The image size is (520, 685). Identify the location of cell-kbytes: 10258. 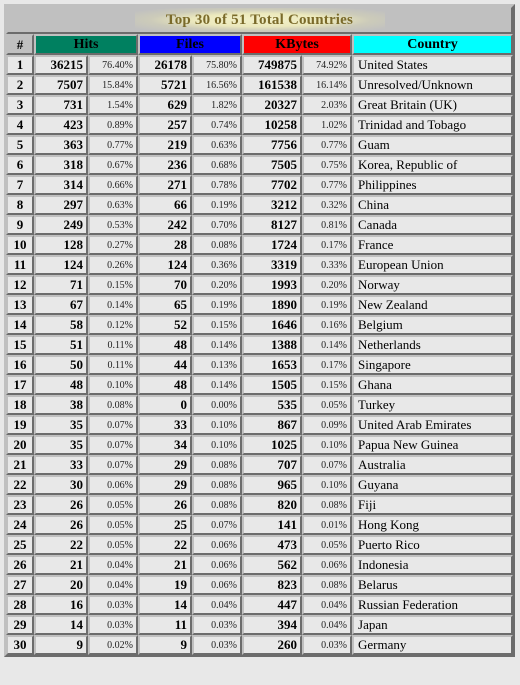
(272, 125).